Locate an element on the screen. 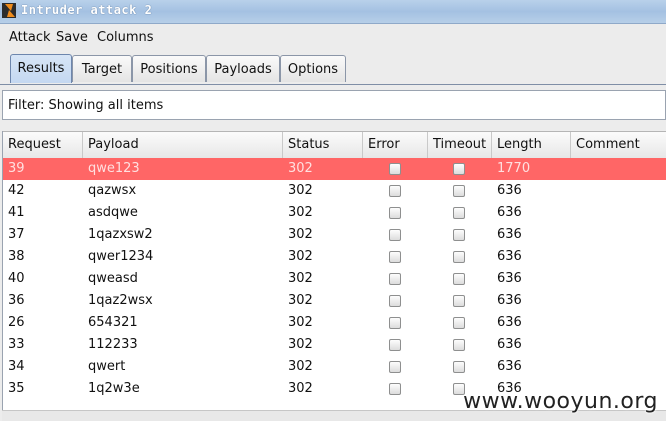 This screenshot has height=421, width=666. table-row: 37 1qazxsw2 302 636 is located at coordinates (334, 235).